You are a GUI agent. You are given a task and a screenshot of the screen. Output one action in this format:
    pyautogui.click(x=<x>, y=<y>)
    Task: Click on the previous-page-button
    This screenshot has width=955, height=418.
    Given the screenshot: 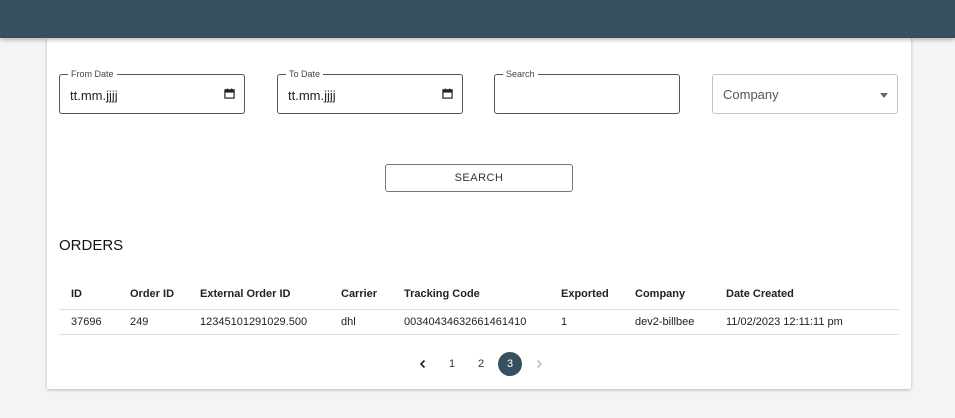 What is the action you would take?
    pyautogui.click(x=423, y=364)
    